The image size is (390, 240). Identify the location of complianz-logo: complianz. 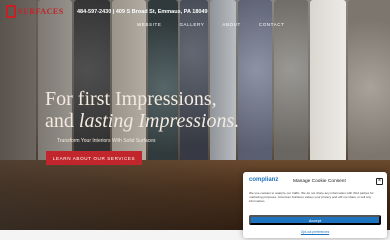
(264, 180).